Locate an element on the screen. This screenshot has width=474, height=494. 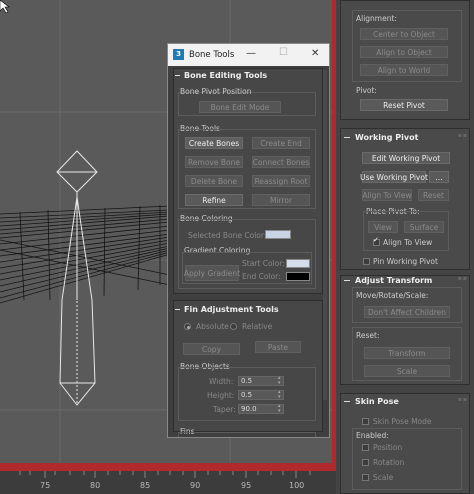
end-color-swatch is located at coordinates (298, 276).